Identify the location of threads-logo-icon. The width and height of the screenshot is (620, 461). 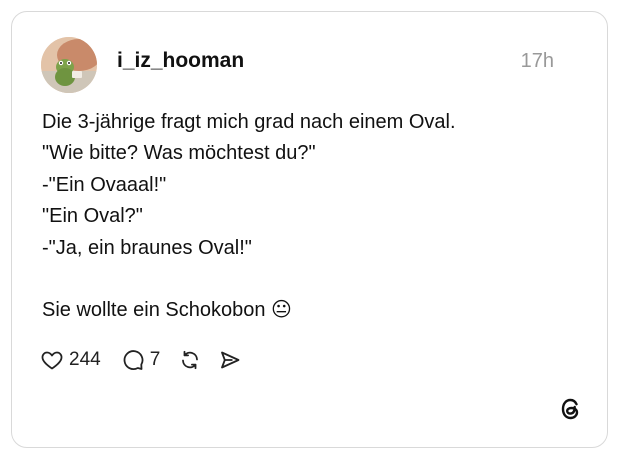
(571, 409).